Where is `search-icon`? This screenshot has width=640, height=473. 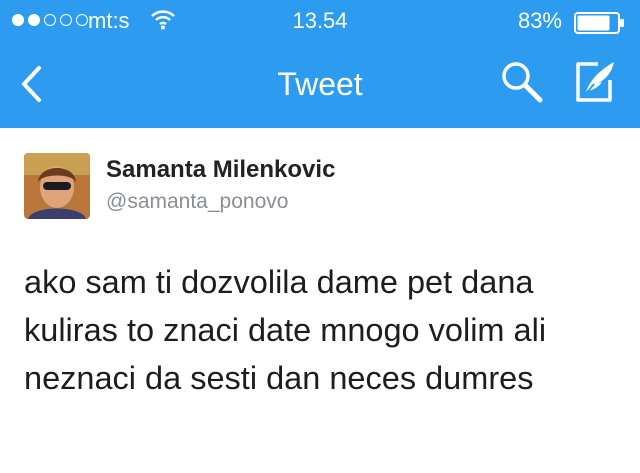 search-icon is located at coordinates (522, 84).